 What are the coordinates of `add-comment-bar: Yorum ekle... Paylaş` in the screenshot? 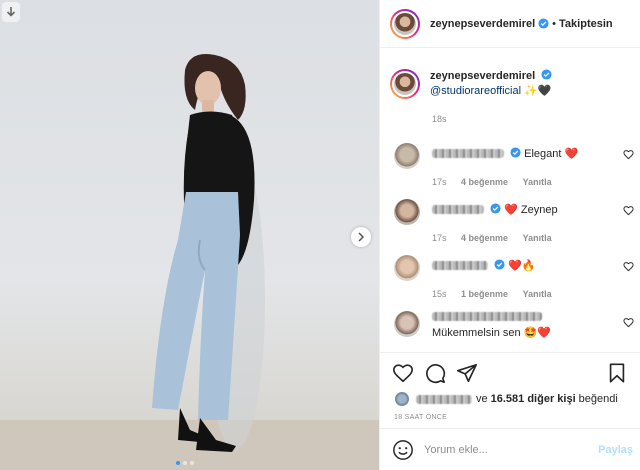 It's located at (510, 449).